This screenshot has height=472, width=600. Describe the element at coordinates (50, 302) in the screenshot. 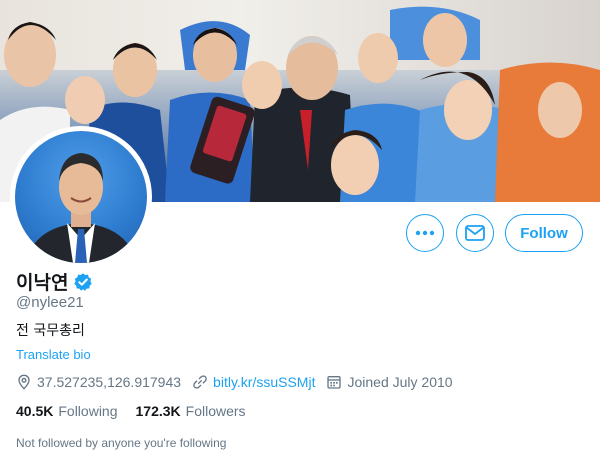

I see `profile-handle: @nylee21` at that location.